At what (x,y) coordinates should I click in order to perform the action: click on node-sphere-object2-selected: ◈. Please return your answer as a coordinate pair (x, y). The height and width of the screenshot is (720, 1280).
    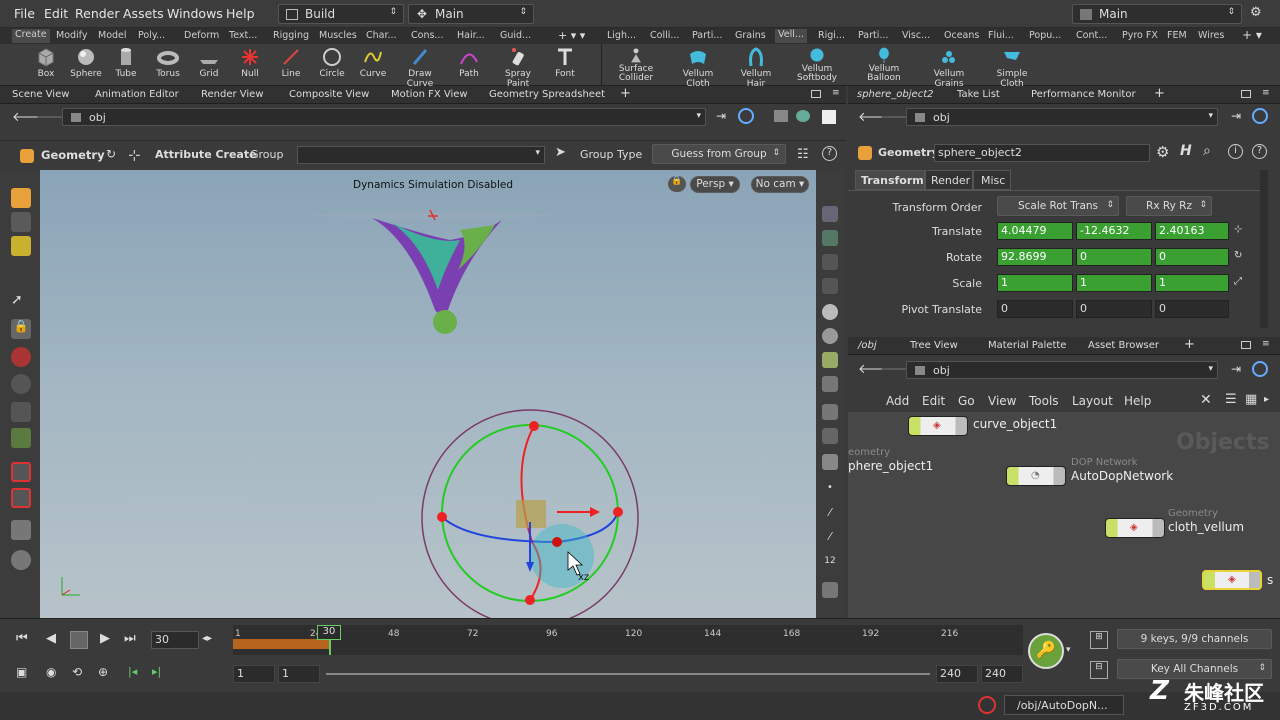
    Looking at the image, I should click on (1232, 580).